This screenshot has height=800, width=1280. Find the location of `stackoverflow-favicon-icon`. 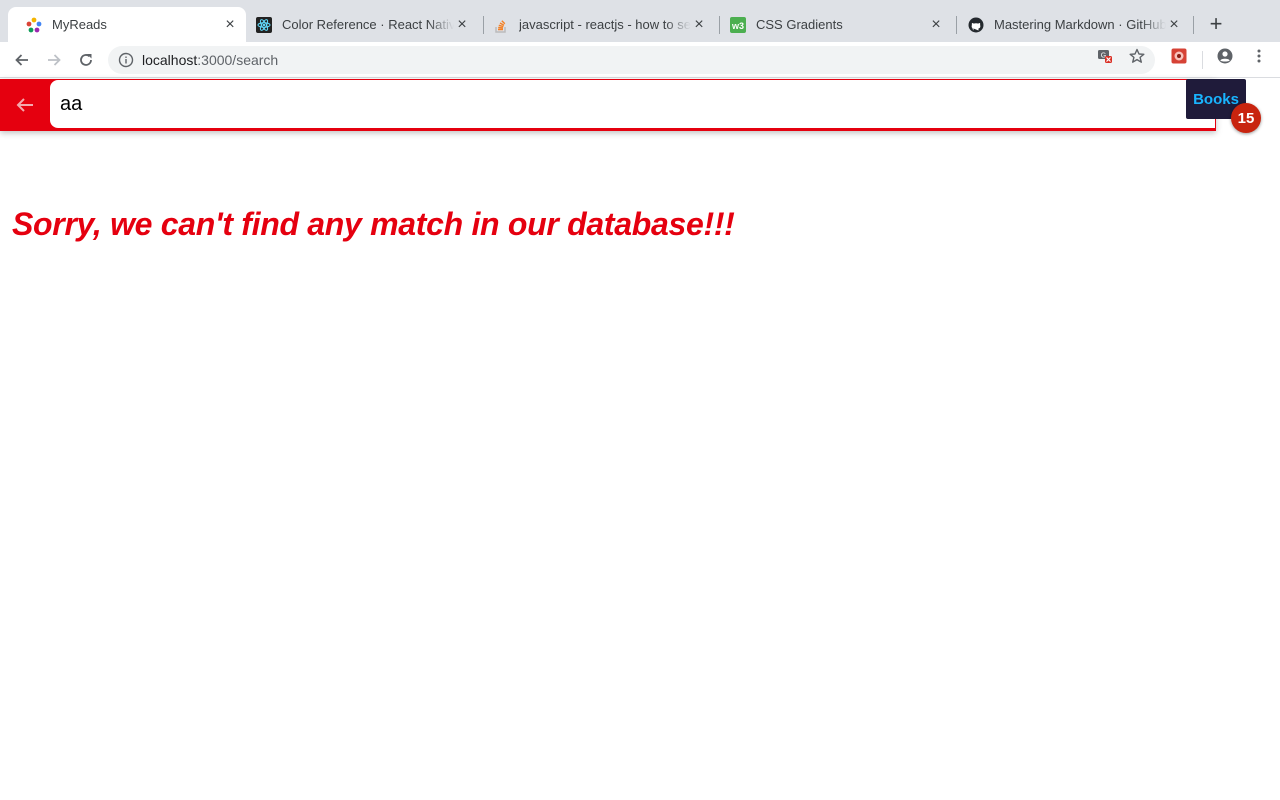

stackoverflow-favicon-icon is located at coordinates (501, 25).